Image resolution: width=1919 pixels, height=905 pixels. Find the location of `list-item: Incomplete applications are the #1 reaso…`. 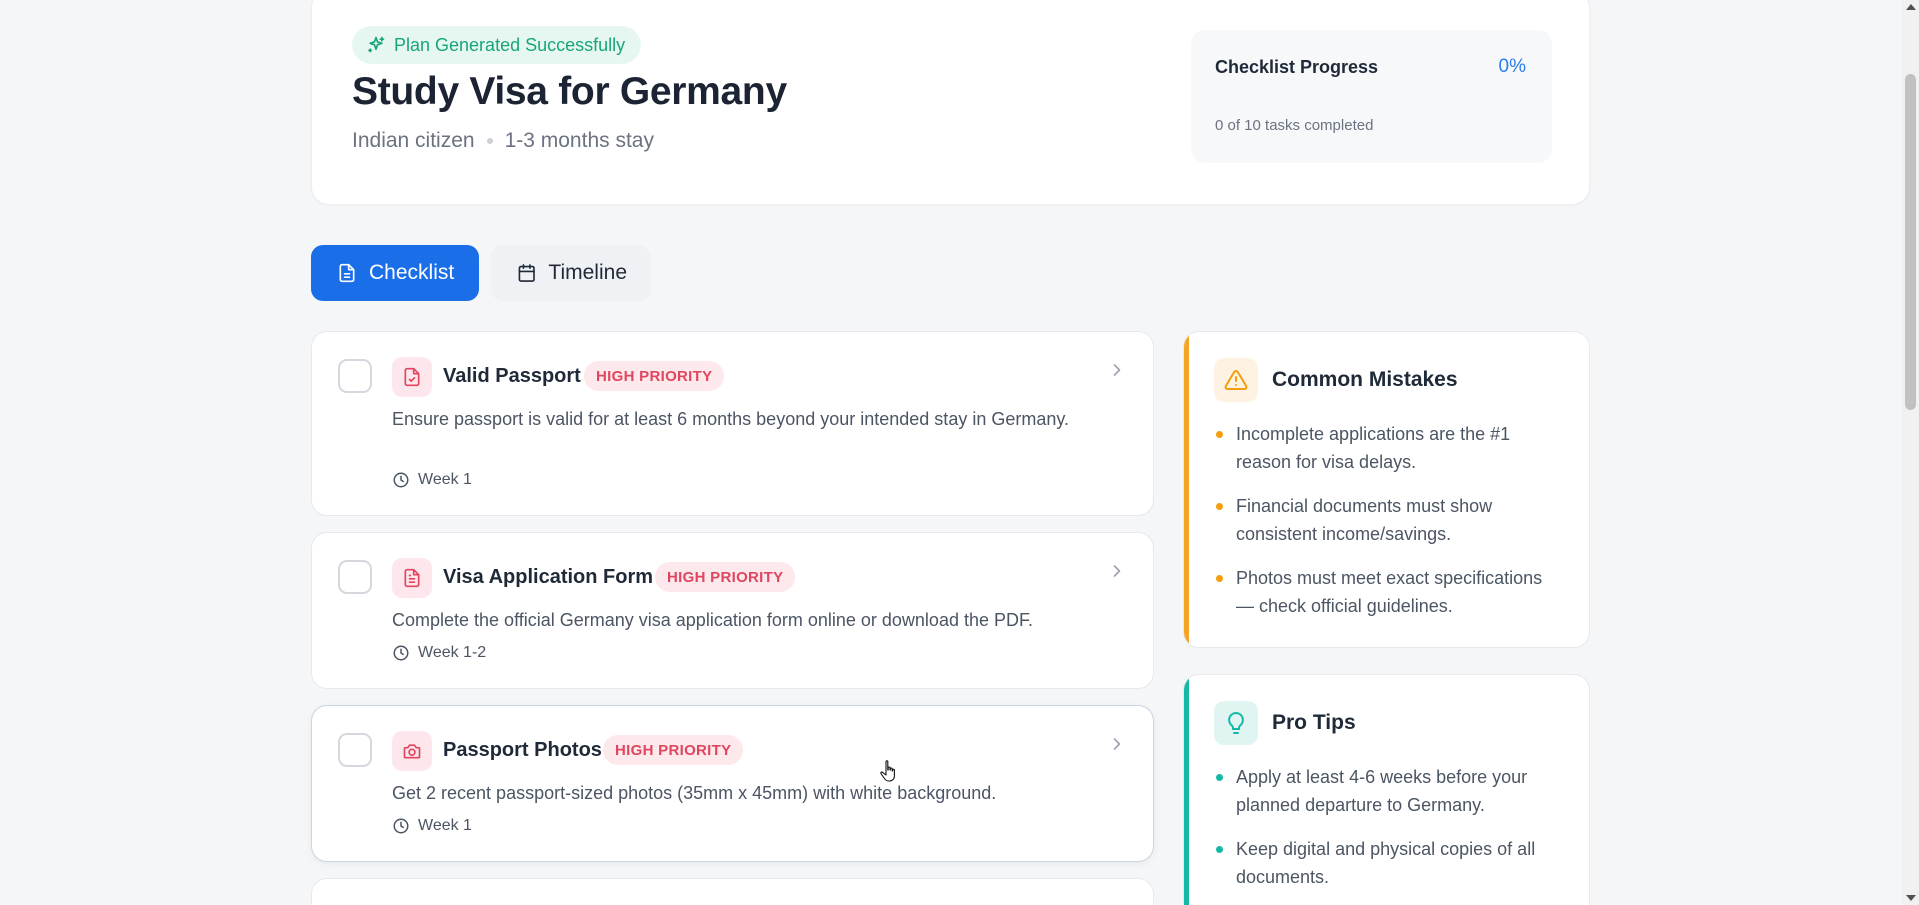

list-item: Incomplete applications are the #1 reaso… is located at coordinates (1386, 448).